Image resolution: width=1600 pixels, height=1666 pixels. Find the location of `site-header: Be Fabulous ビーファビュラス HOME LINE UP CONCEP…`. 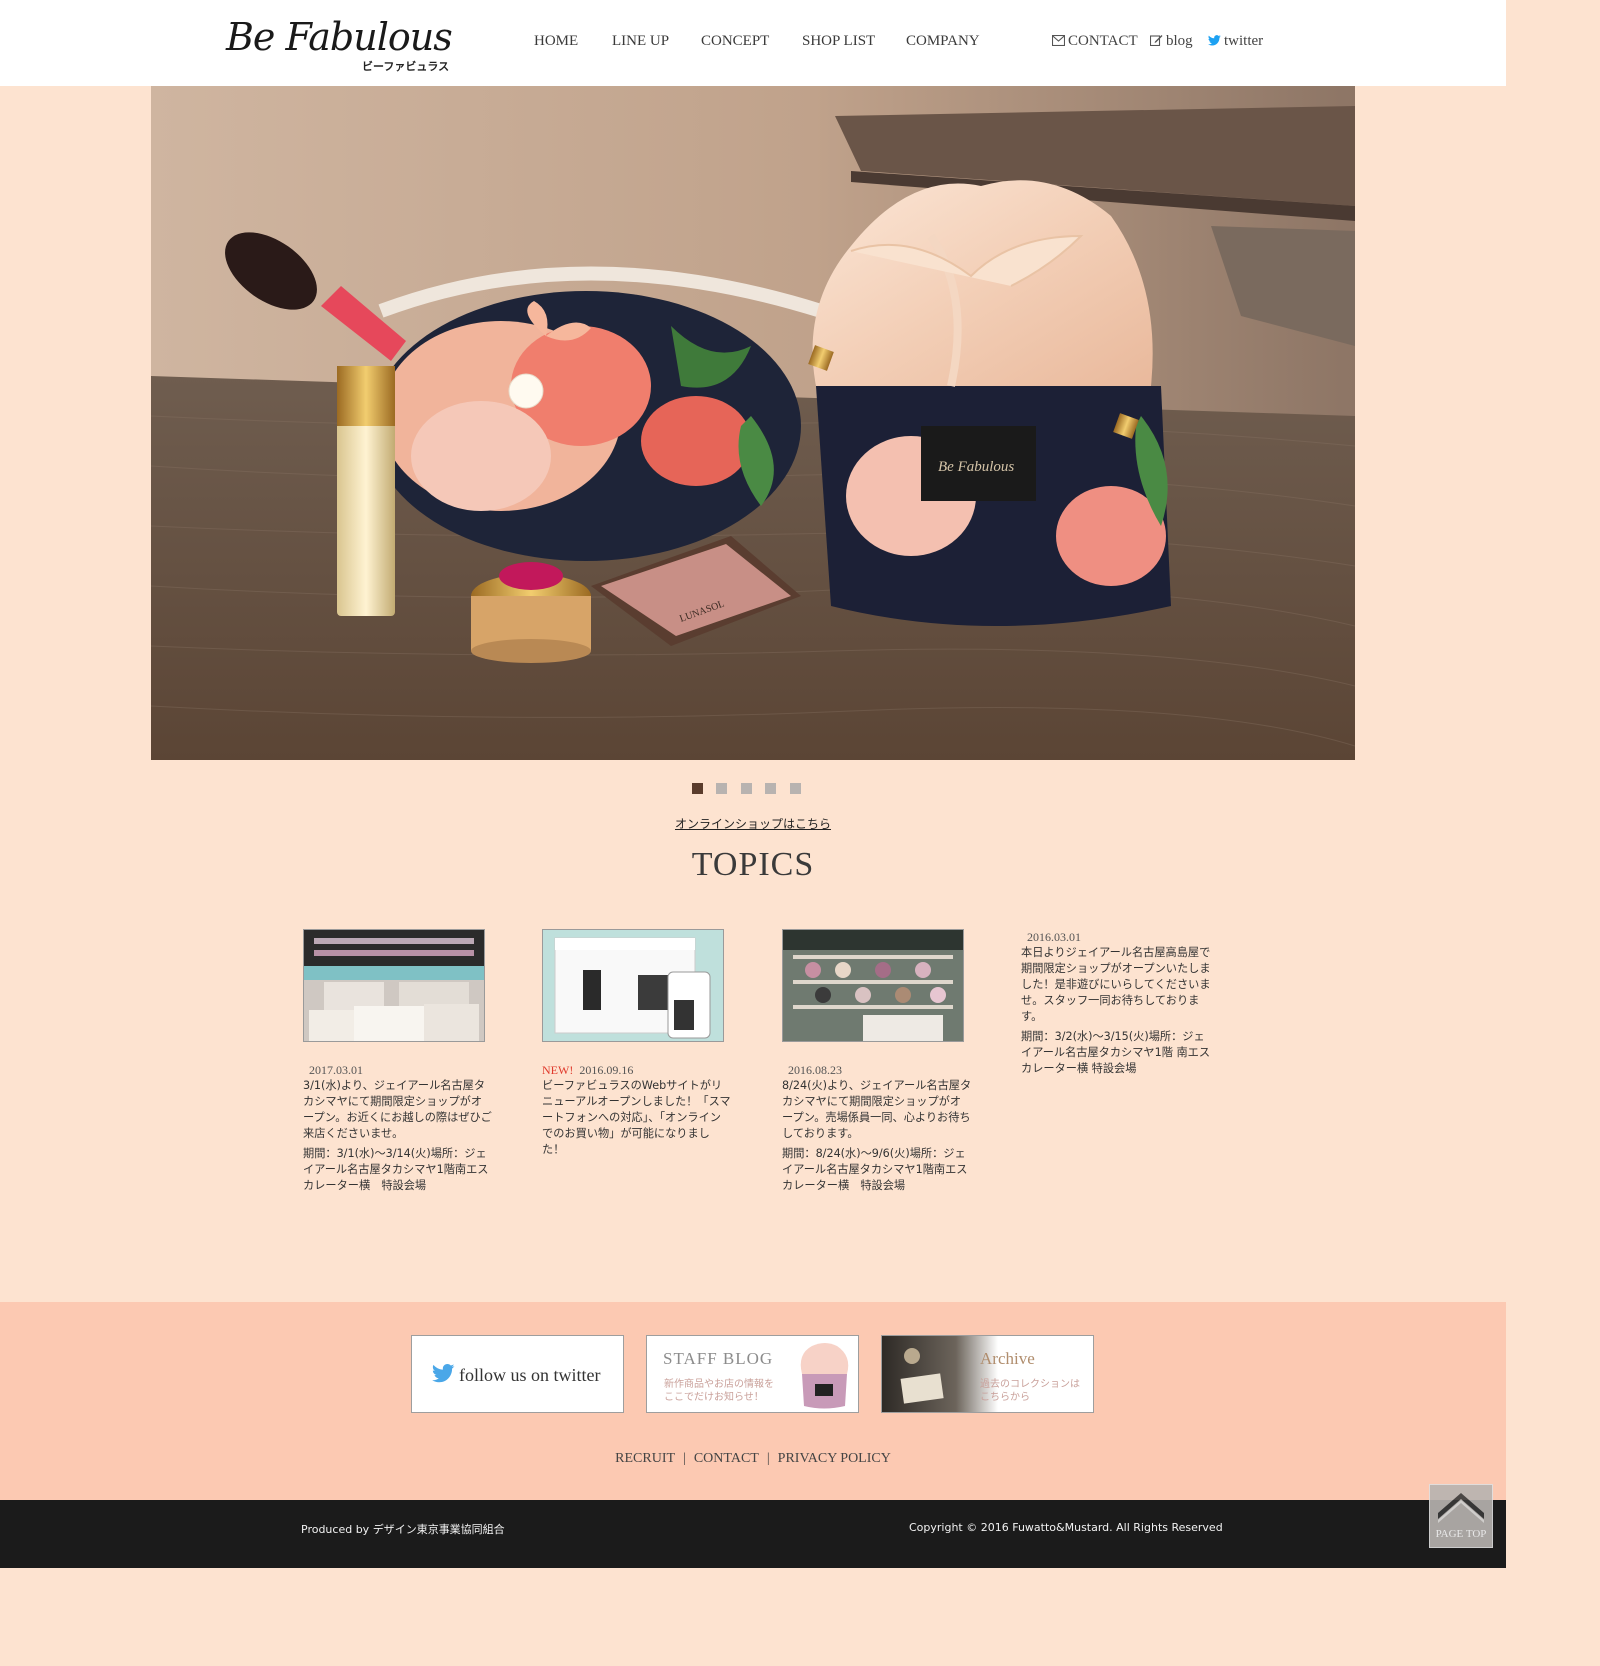

site-header: Be Fabulous ビーファビュラス HOME LINE UP CONCEP… is located at coordinates (753, 43).